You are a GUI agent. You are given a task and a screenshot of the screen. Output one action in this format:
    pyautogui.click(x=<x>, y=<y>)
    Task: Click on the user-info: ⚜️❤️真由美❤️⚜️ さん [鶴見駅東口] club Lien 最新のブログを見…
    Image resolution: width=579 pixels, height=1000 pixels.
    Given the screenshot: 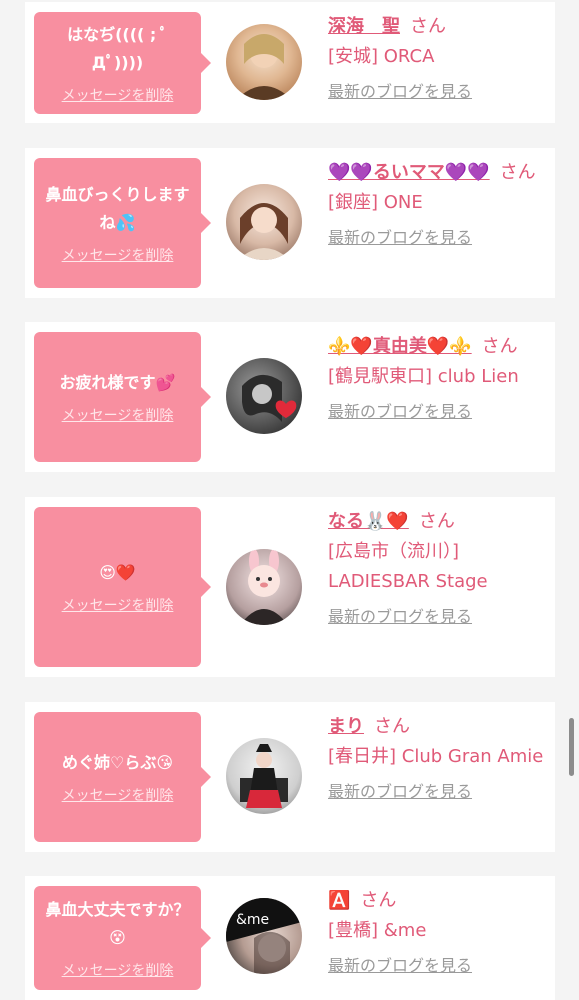 What is the action you would take?
    pyautogui.click(x=440, y=378)
    